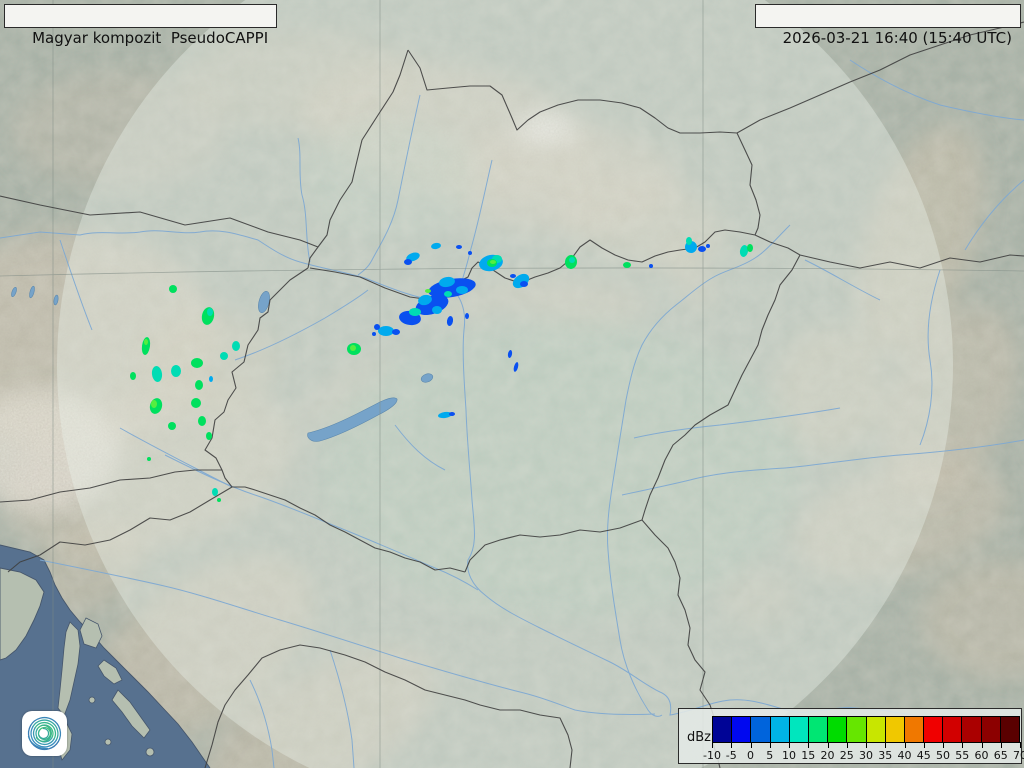 This screenshot has width=1024, height=768. What do you see at coordinates (141, 25) in the screenshot?
I see `product-title-box: Magyar kompozit PseudoCAPPI` at bounding box center [141, 25].